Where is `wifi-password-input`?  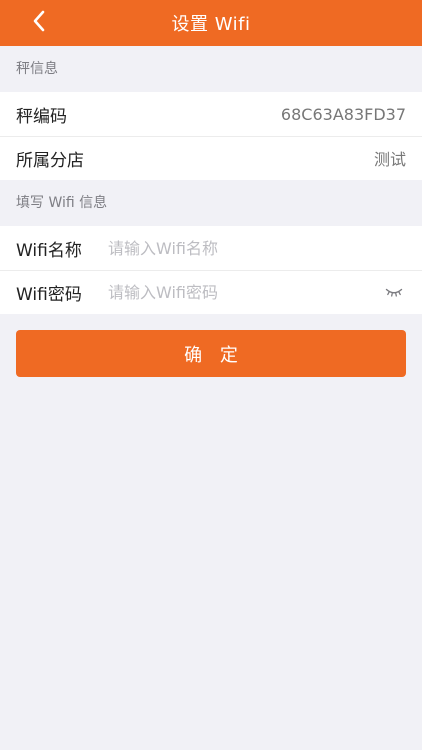 wifi-password-input is located at coordinates (242, 292).